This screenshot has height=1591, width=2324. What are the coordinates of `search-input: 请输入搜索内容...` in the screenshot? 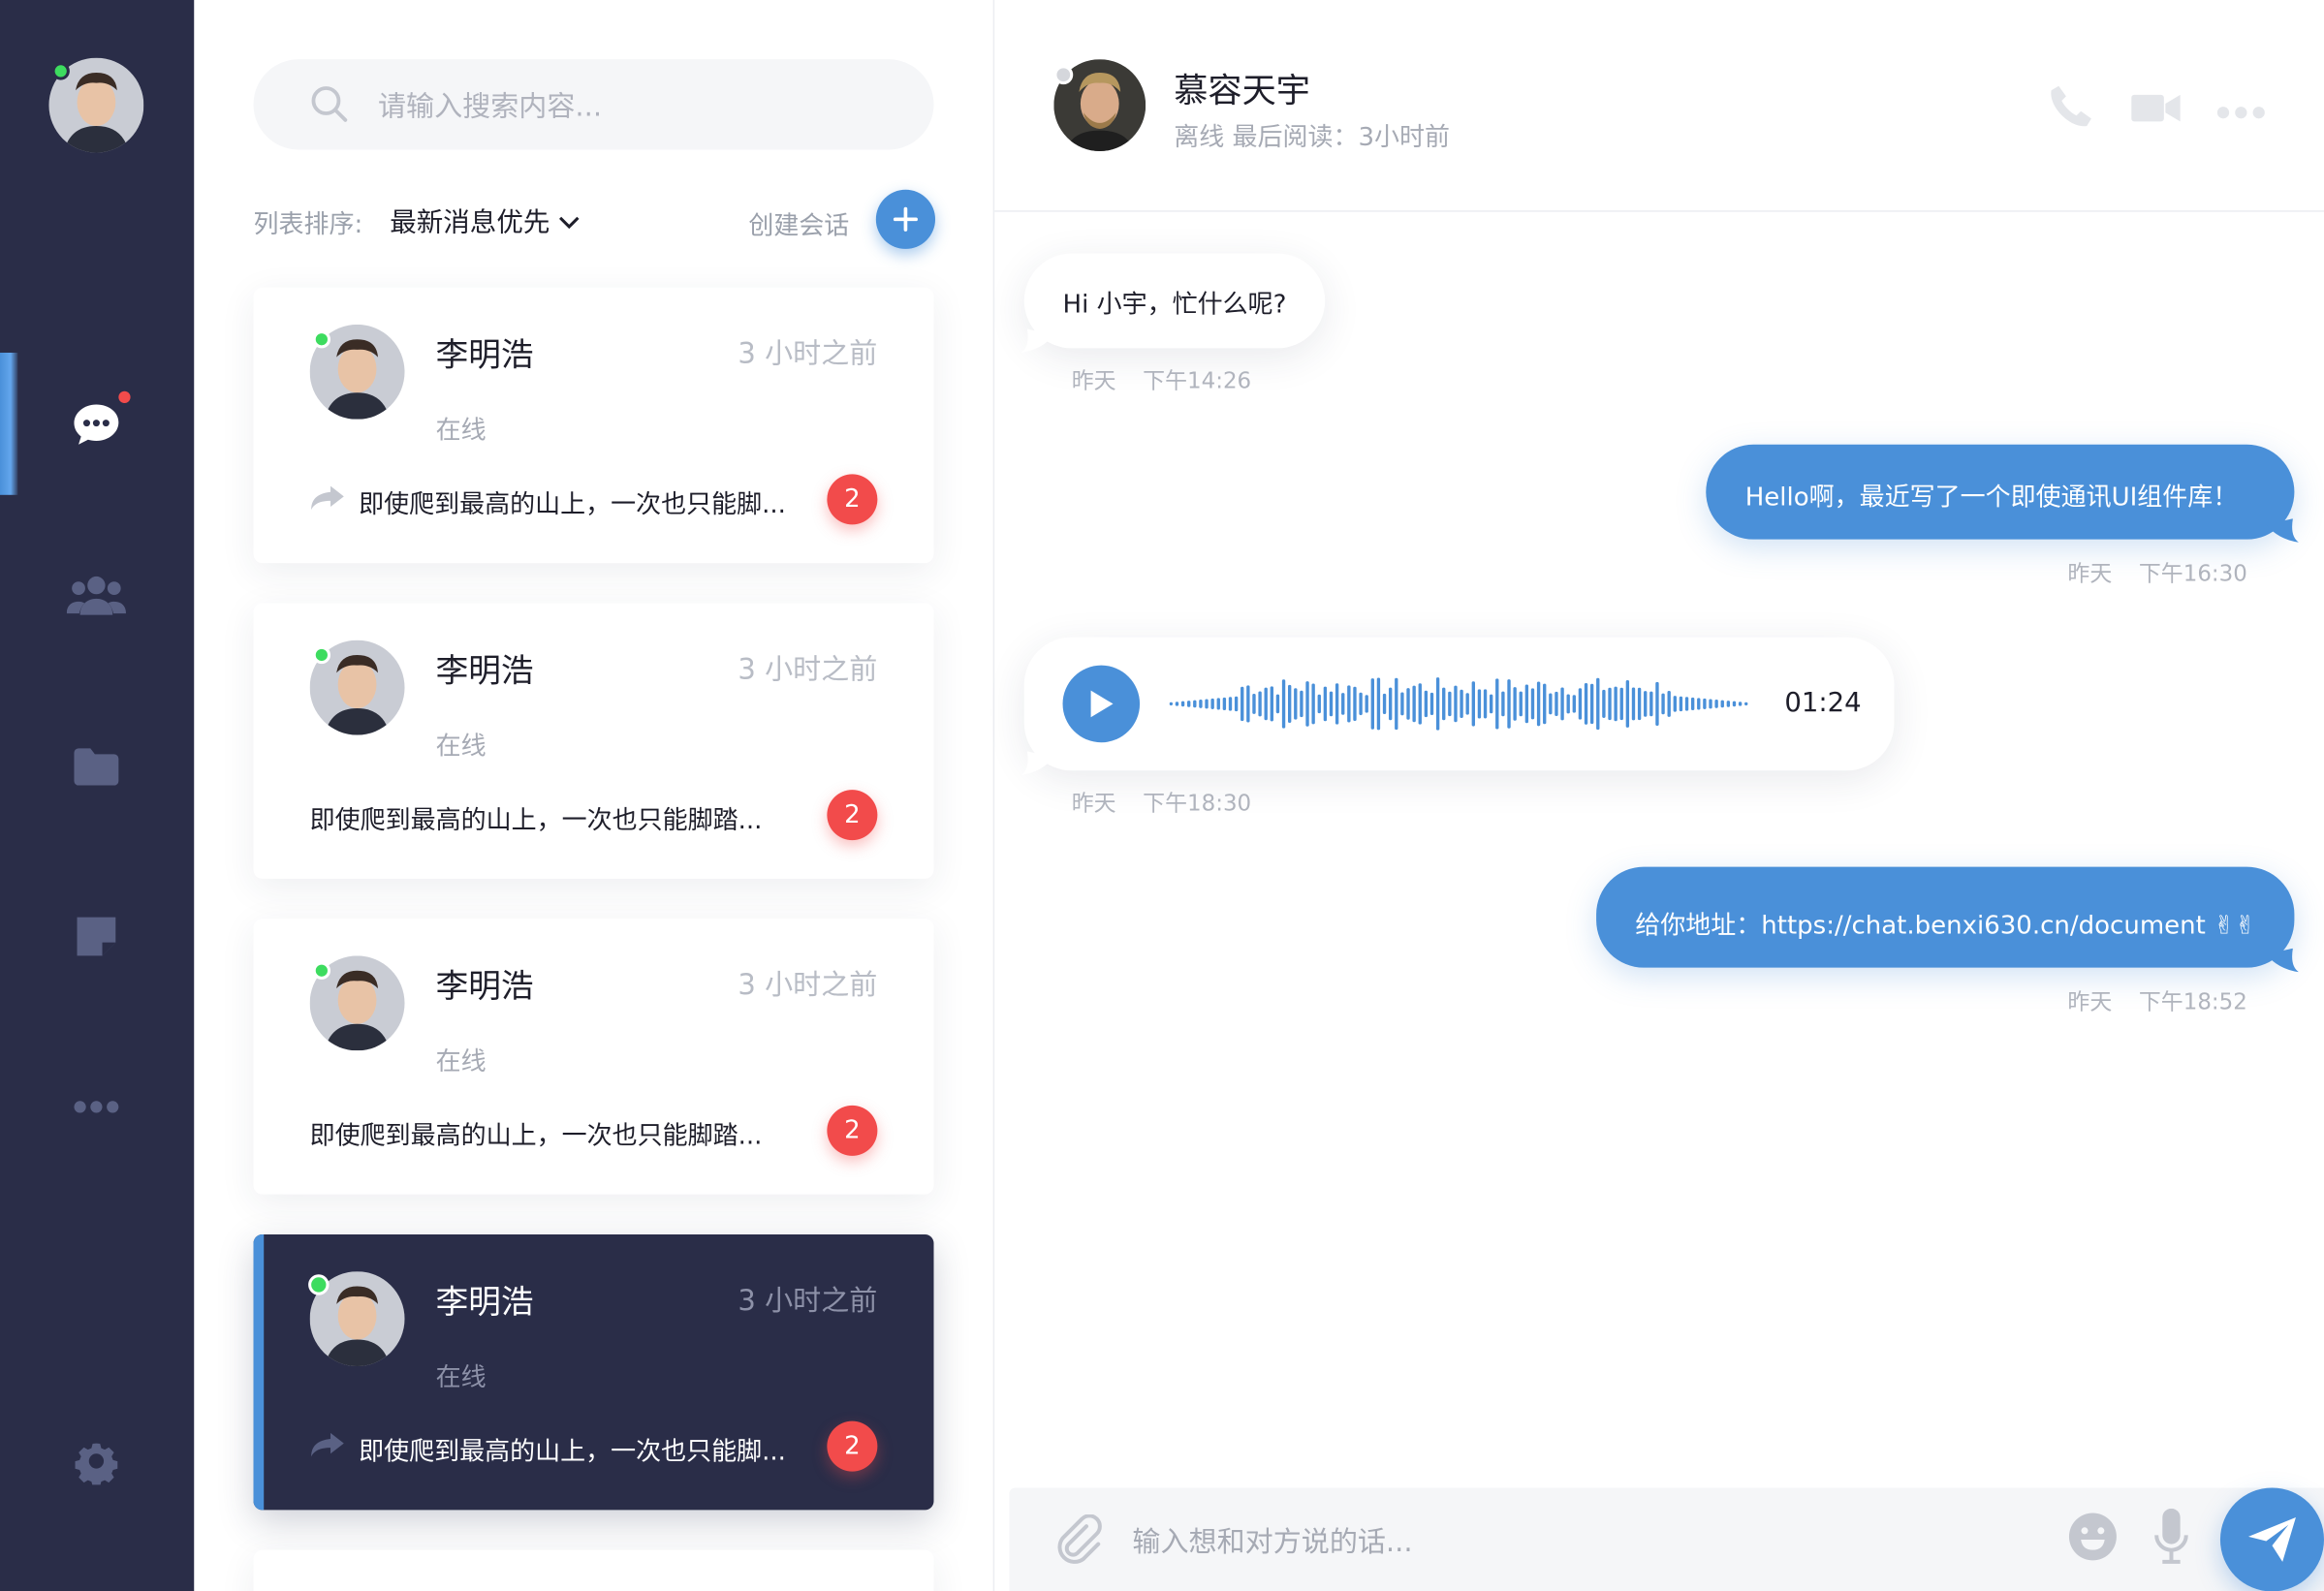 It's located at (490, 104).